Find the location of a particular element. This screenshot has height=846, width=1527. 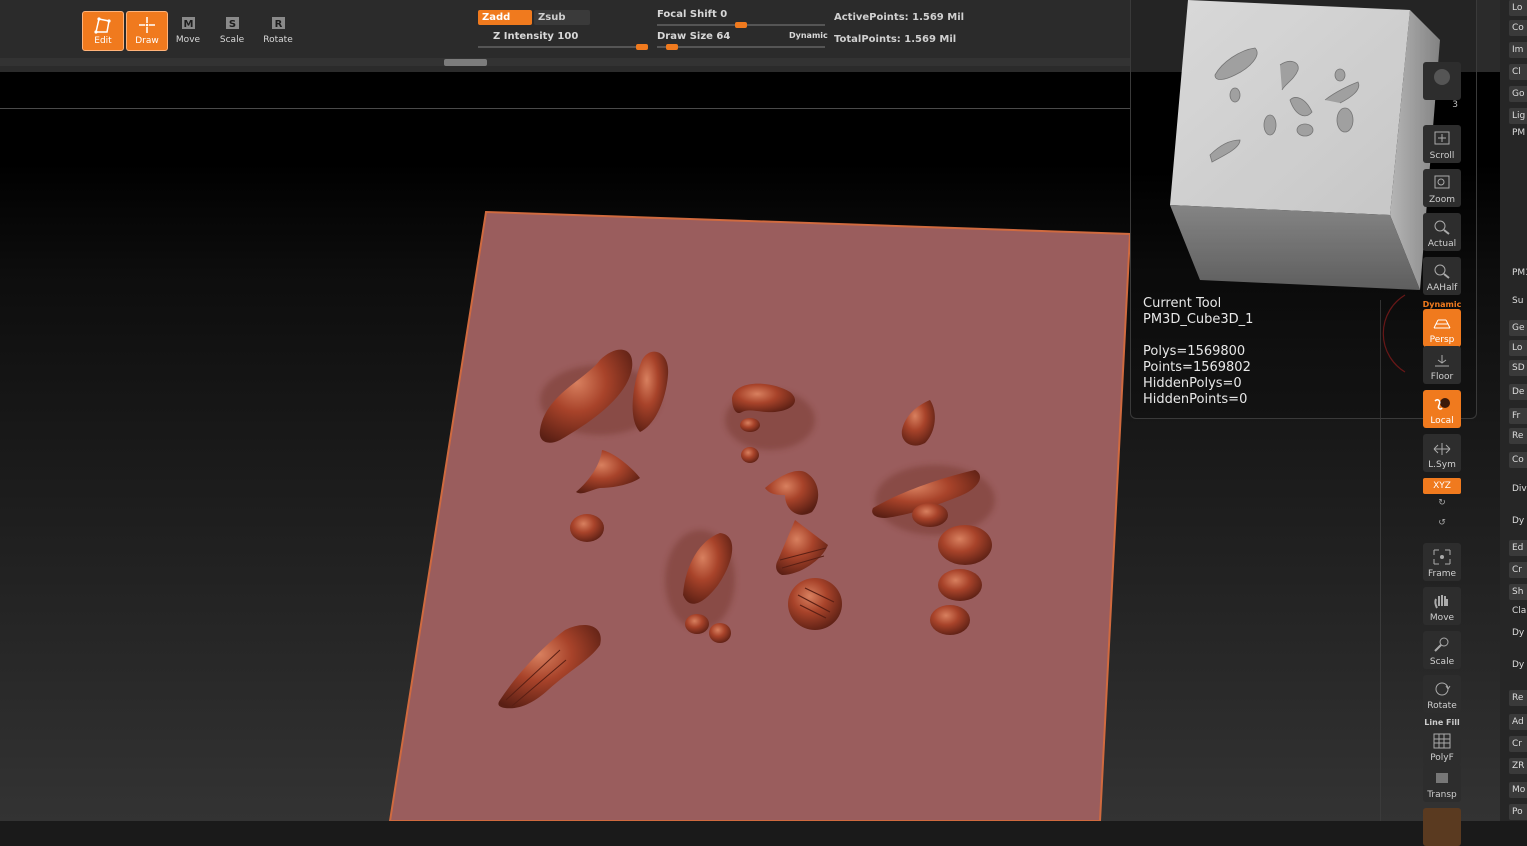

right-panel-item: Mo is located at coordinates (1518, 790).